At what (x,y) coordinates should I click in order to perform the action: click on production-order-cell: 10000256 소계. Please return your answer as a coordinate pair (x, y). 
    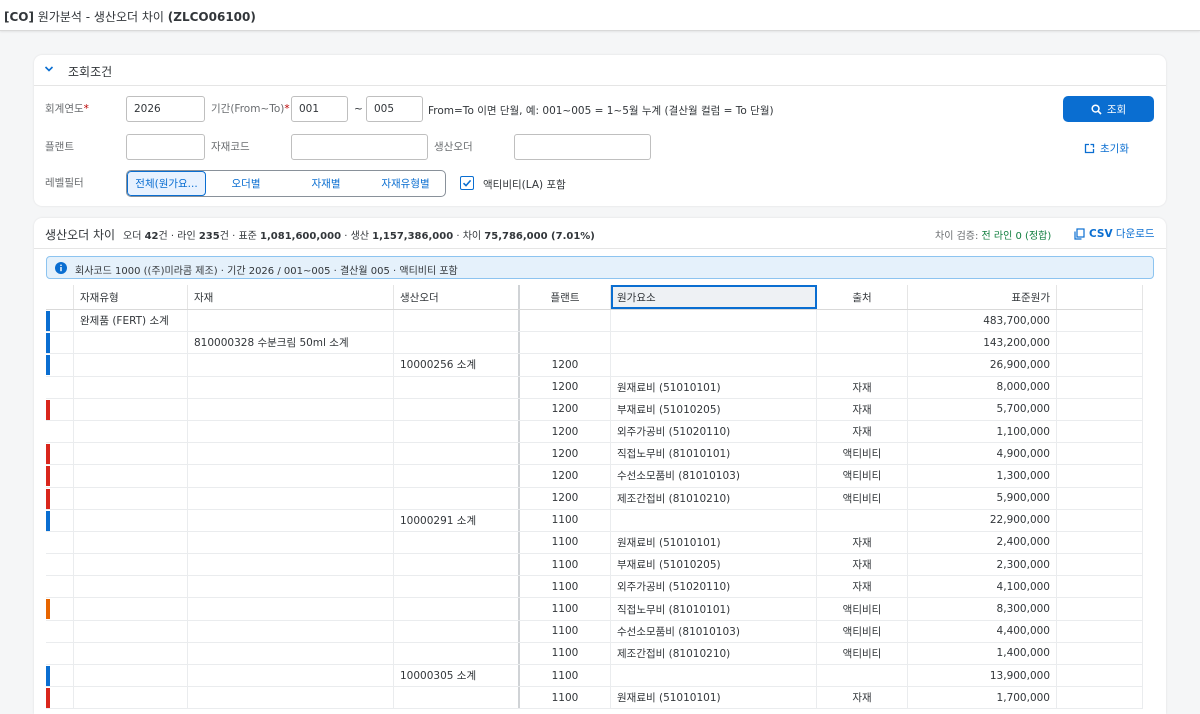
    Looking at the image, I should click on (457, 365).